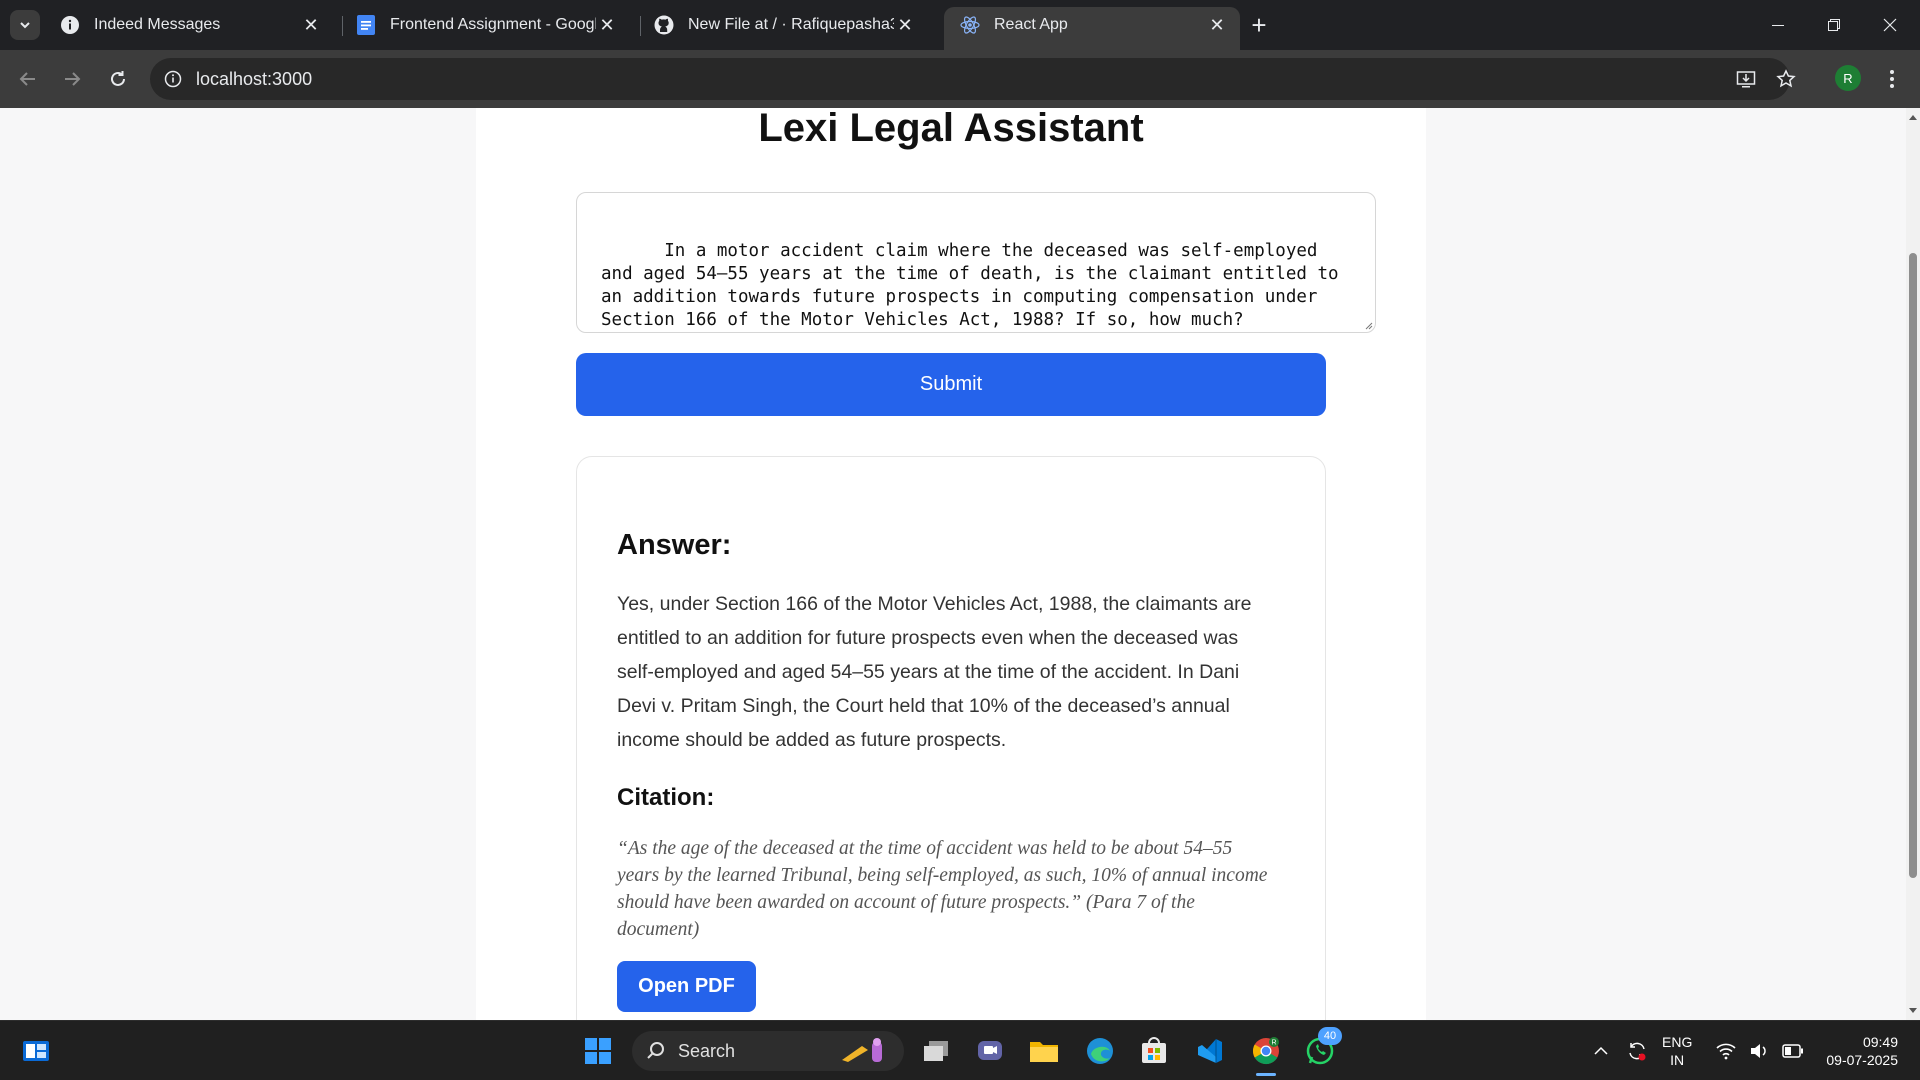 The height and width of the screenshot is (1080, 1920). What do you see at coordinates (862, 1050) in the screenshot?
I see `search-highlight-icon` at bounding box center [862, 1050].